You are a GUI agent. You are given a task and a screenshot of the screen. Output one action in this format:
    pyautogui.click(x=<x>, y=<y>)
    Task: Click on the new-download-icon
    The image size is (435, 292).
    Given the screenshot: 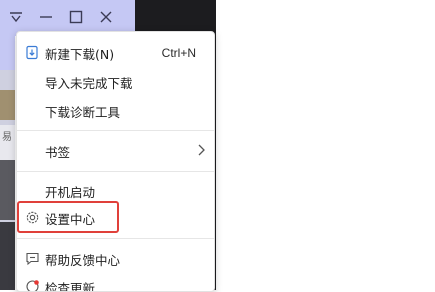 What is the action you would take?
    pyautogui.click(x=32, y=52)
    